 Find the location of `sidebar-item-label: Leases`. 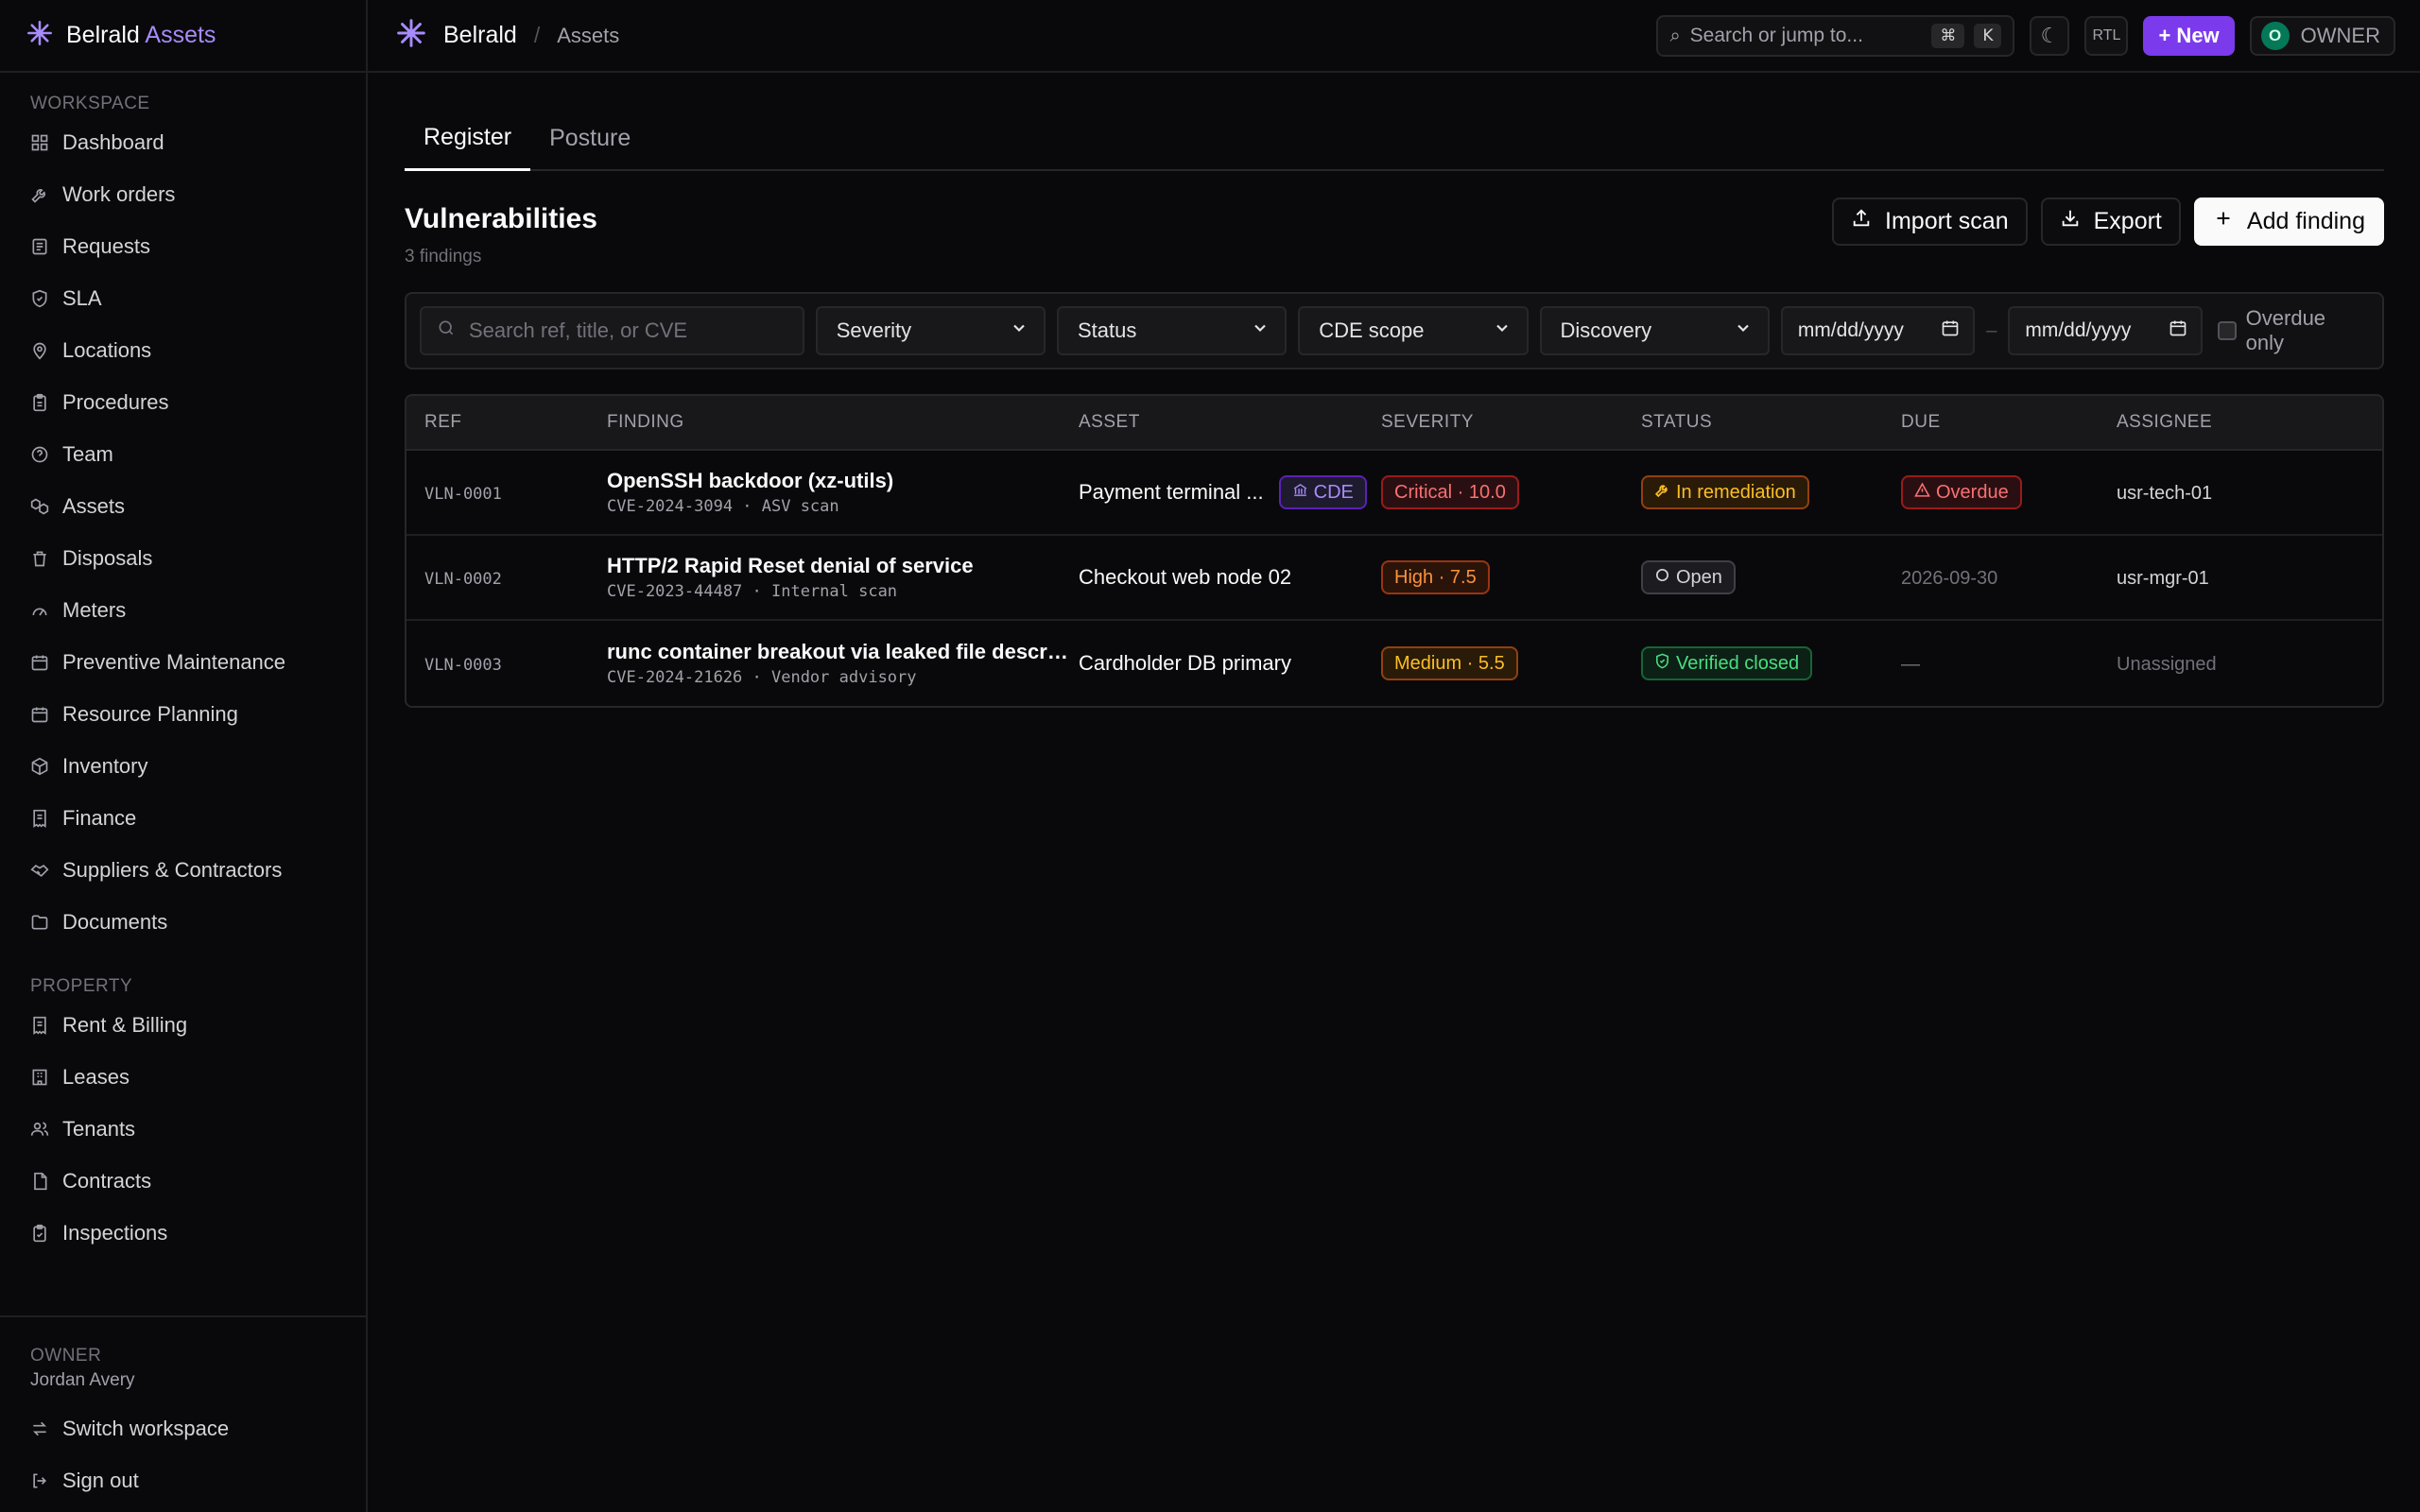

sidebar-item-label: Leases is located at coordinates (96, 1076).